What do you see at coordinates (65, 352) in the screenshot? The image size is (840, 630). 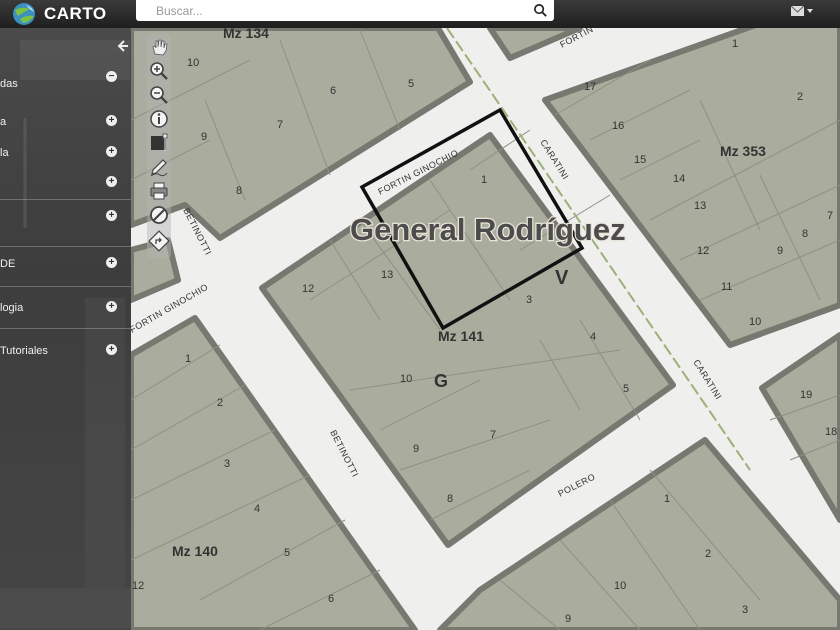 I see `sidebar-item-tutoriales: Tutoriales +` at bounding box center [65, 352].